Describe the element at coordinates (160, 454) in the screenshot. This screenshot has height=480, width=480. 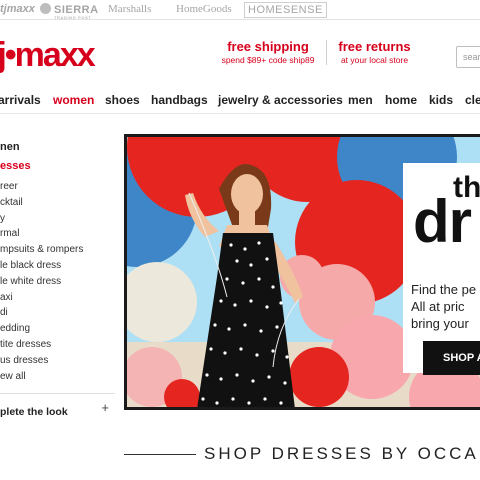
I see `heading-rule` at that location.